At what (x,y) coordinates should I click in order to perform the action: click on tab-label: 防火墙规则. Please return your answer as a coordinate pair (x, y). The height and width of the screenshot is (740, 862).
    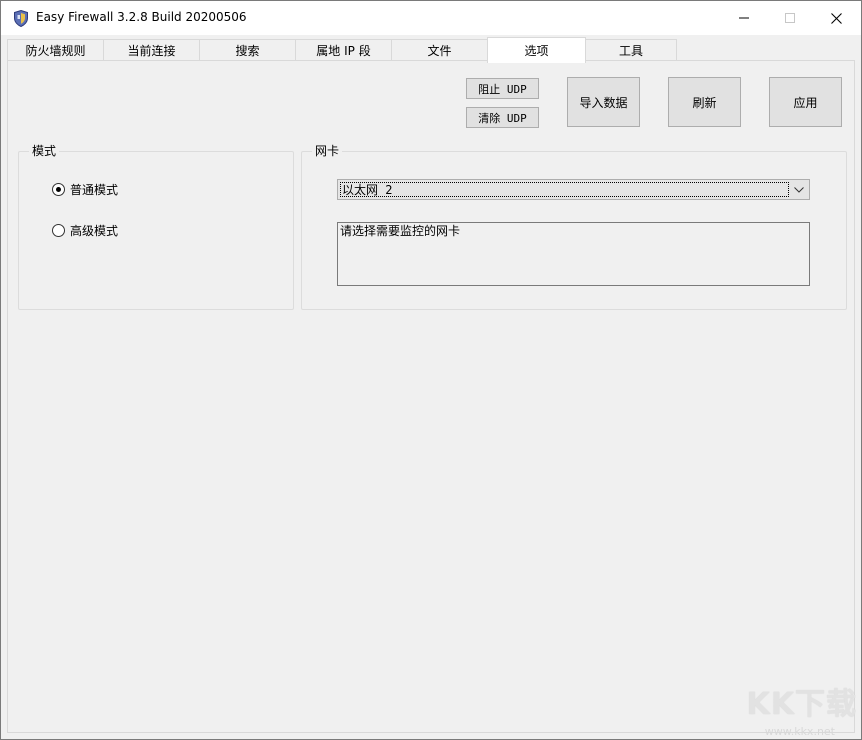
    Looking at the image, I should click on (55, 50).